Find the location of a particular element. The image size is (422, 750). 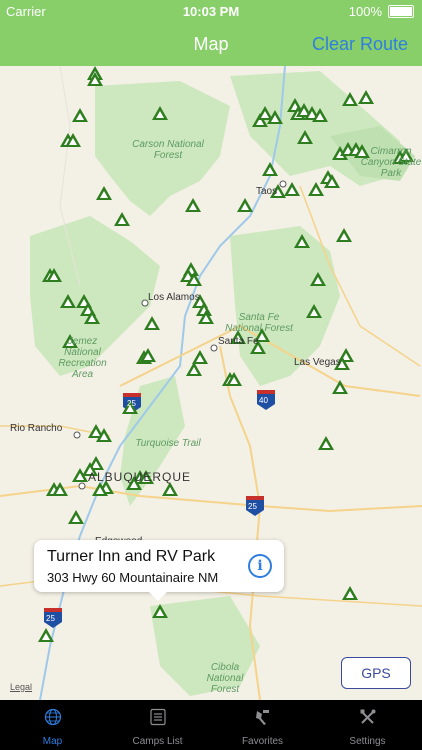

region-label: Santa Fe National Forest is located at coordinates (259, 323).